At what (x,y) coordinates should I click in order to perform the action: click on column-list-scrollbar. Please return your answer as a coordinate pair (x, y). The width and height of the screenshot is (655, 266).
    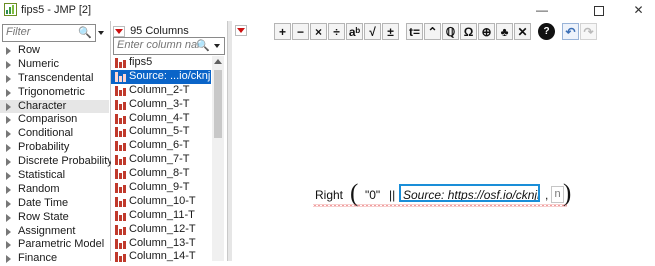
    Looking at the image, I should click on (218, 158).